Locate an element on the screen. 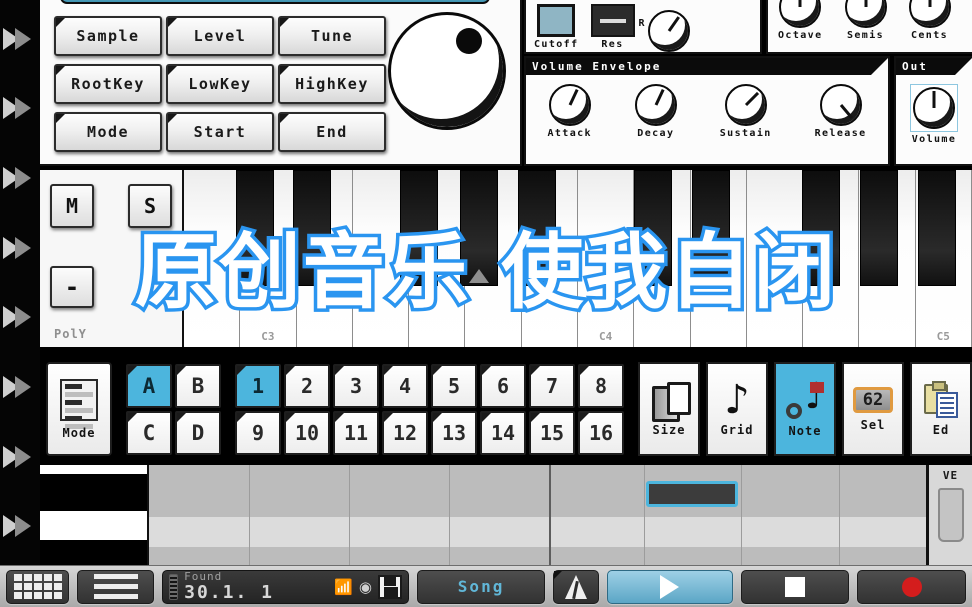  decrement-button: - is located at coordinates (72, 287).